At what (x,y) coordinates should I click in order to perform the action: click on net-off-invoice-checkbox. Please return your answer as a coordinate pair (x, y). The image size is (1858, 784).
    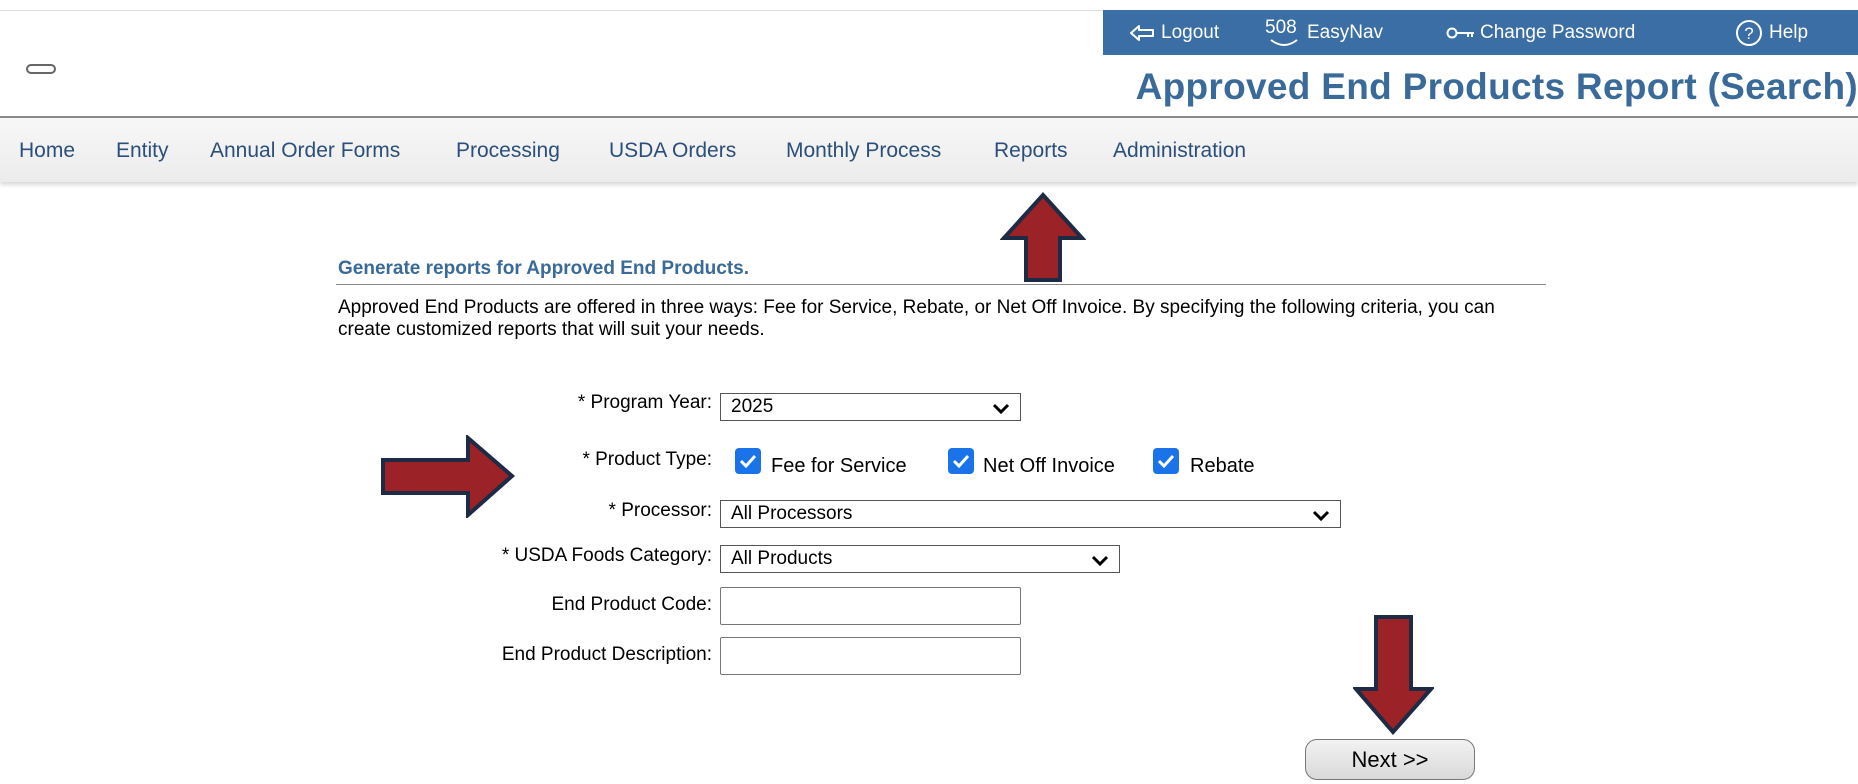
    Looking at the image, I should click on (961, 461).